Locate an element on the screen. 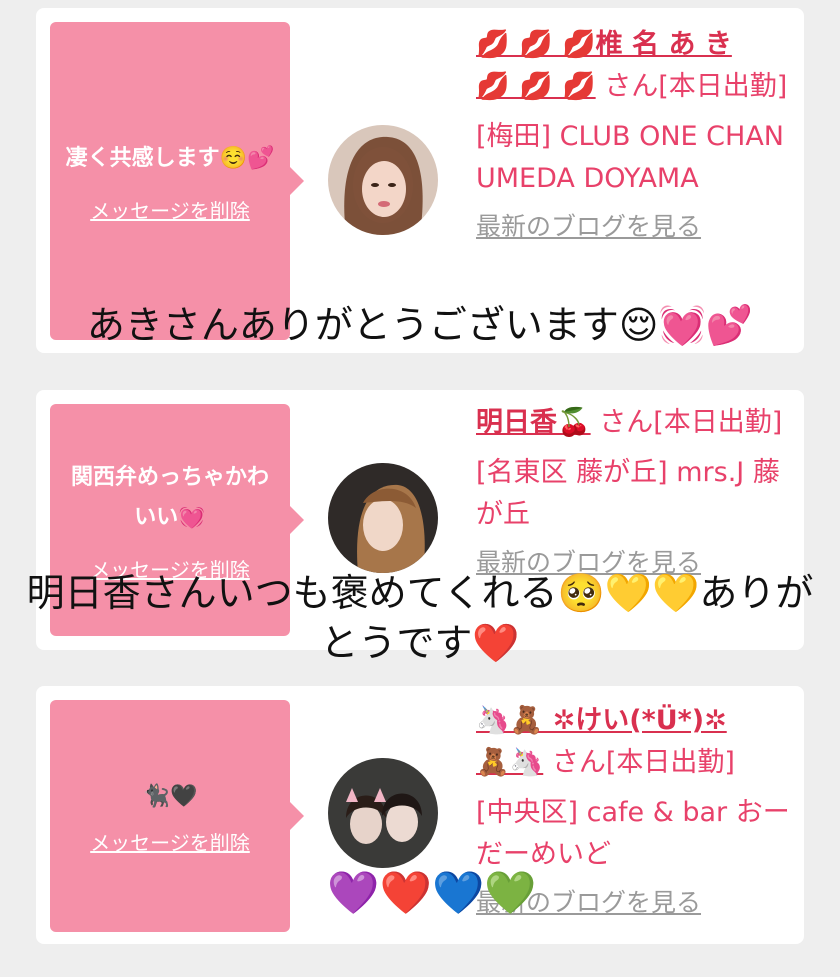 This screenshot has height=977, width=840. message-text: 🐈‍⬛🖤 is located at coordinates (170, 796).